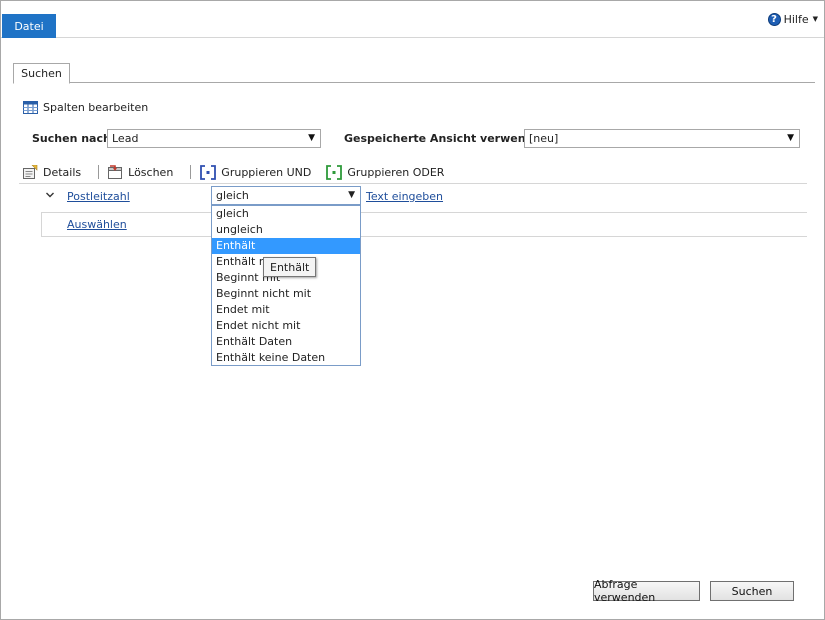 This screenshot has height=620, width=825. Describe the element at coordinates (414, 73) in the screenshot. I see `tab-strip: Suchen` at that location.